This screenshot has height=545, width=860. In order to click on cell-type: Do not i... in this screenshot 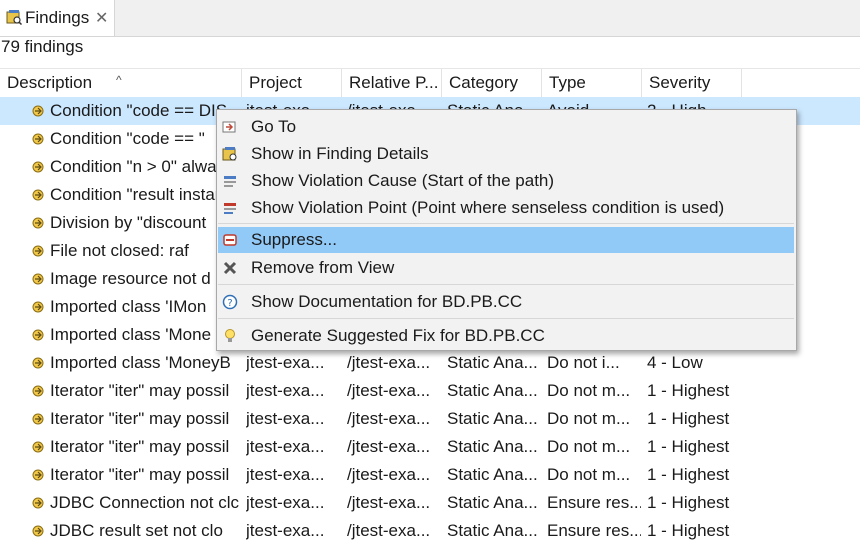, I will do `click(583, 362)`.